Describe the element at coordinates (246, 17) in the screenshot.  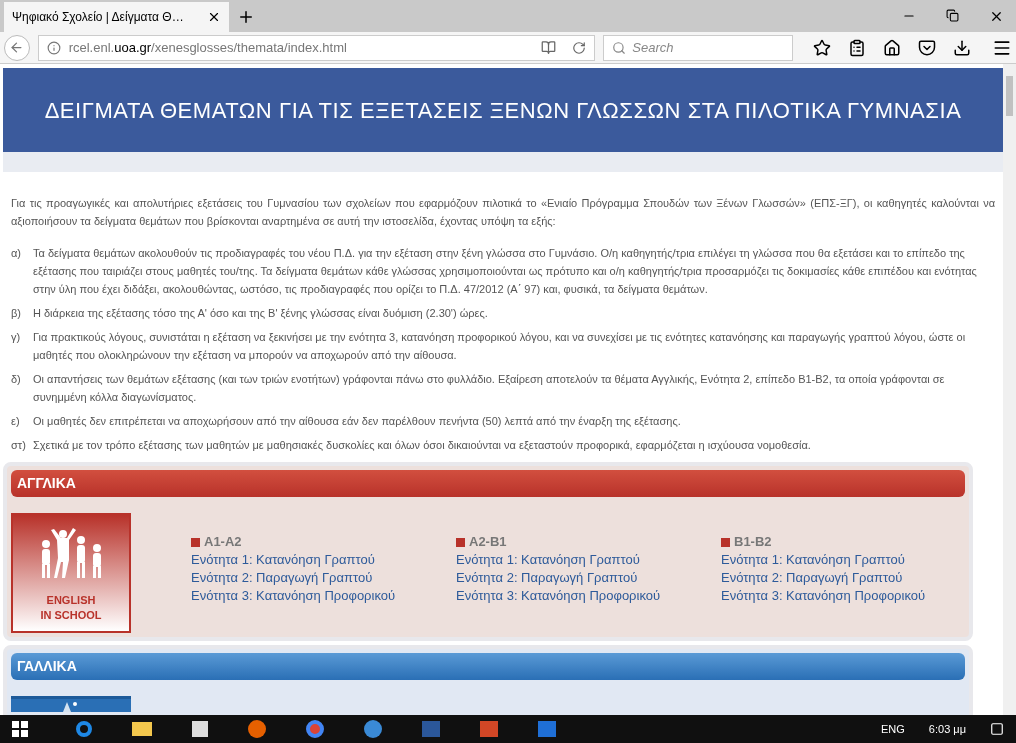
I see `new-tab-icon` at that location.